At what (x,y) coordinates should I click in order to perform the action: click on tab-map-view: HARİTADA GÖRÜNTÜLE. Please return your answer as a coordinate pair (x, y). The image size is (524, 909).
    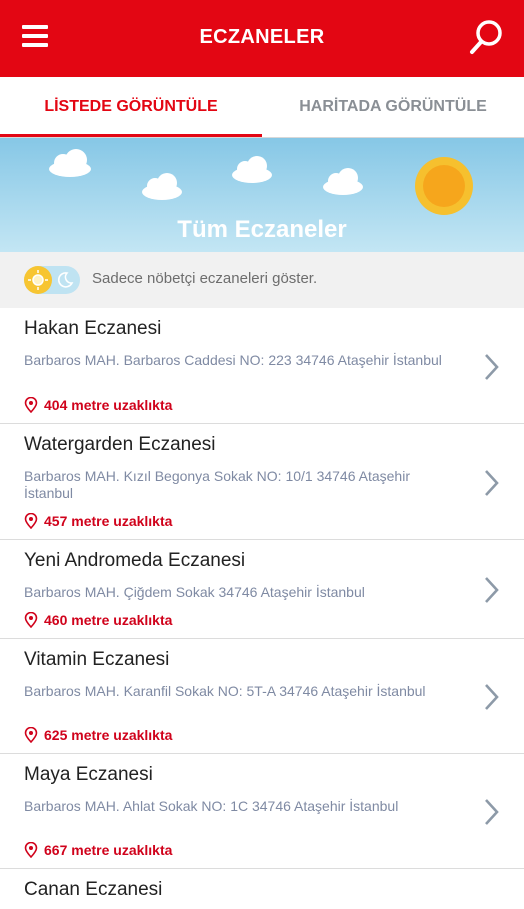
    Looking at the image, I should click on (393, 107).